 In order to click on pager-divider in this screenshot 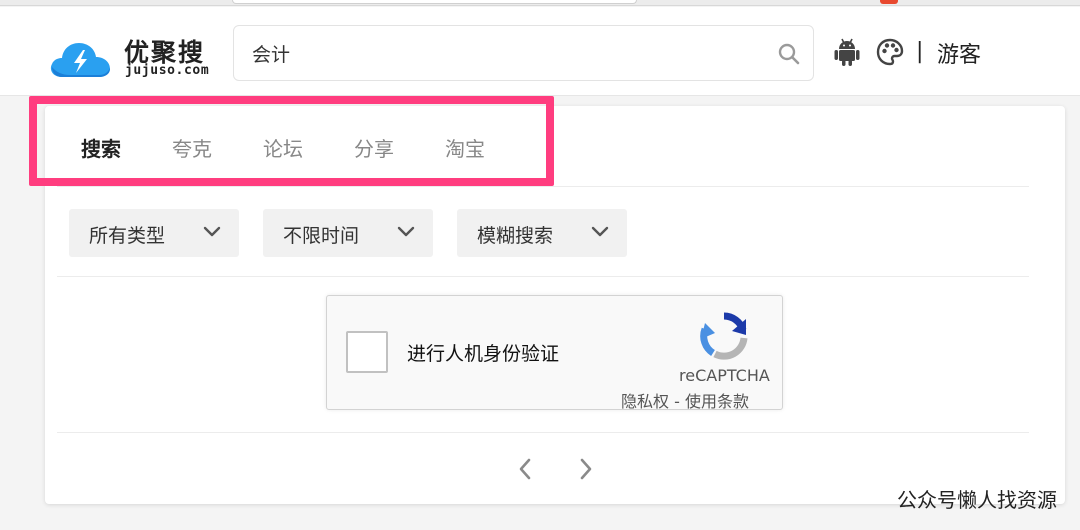, I will do `click(543, 432)`.